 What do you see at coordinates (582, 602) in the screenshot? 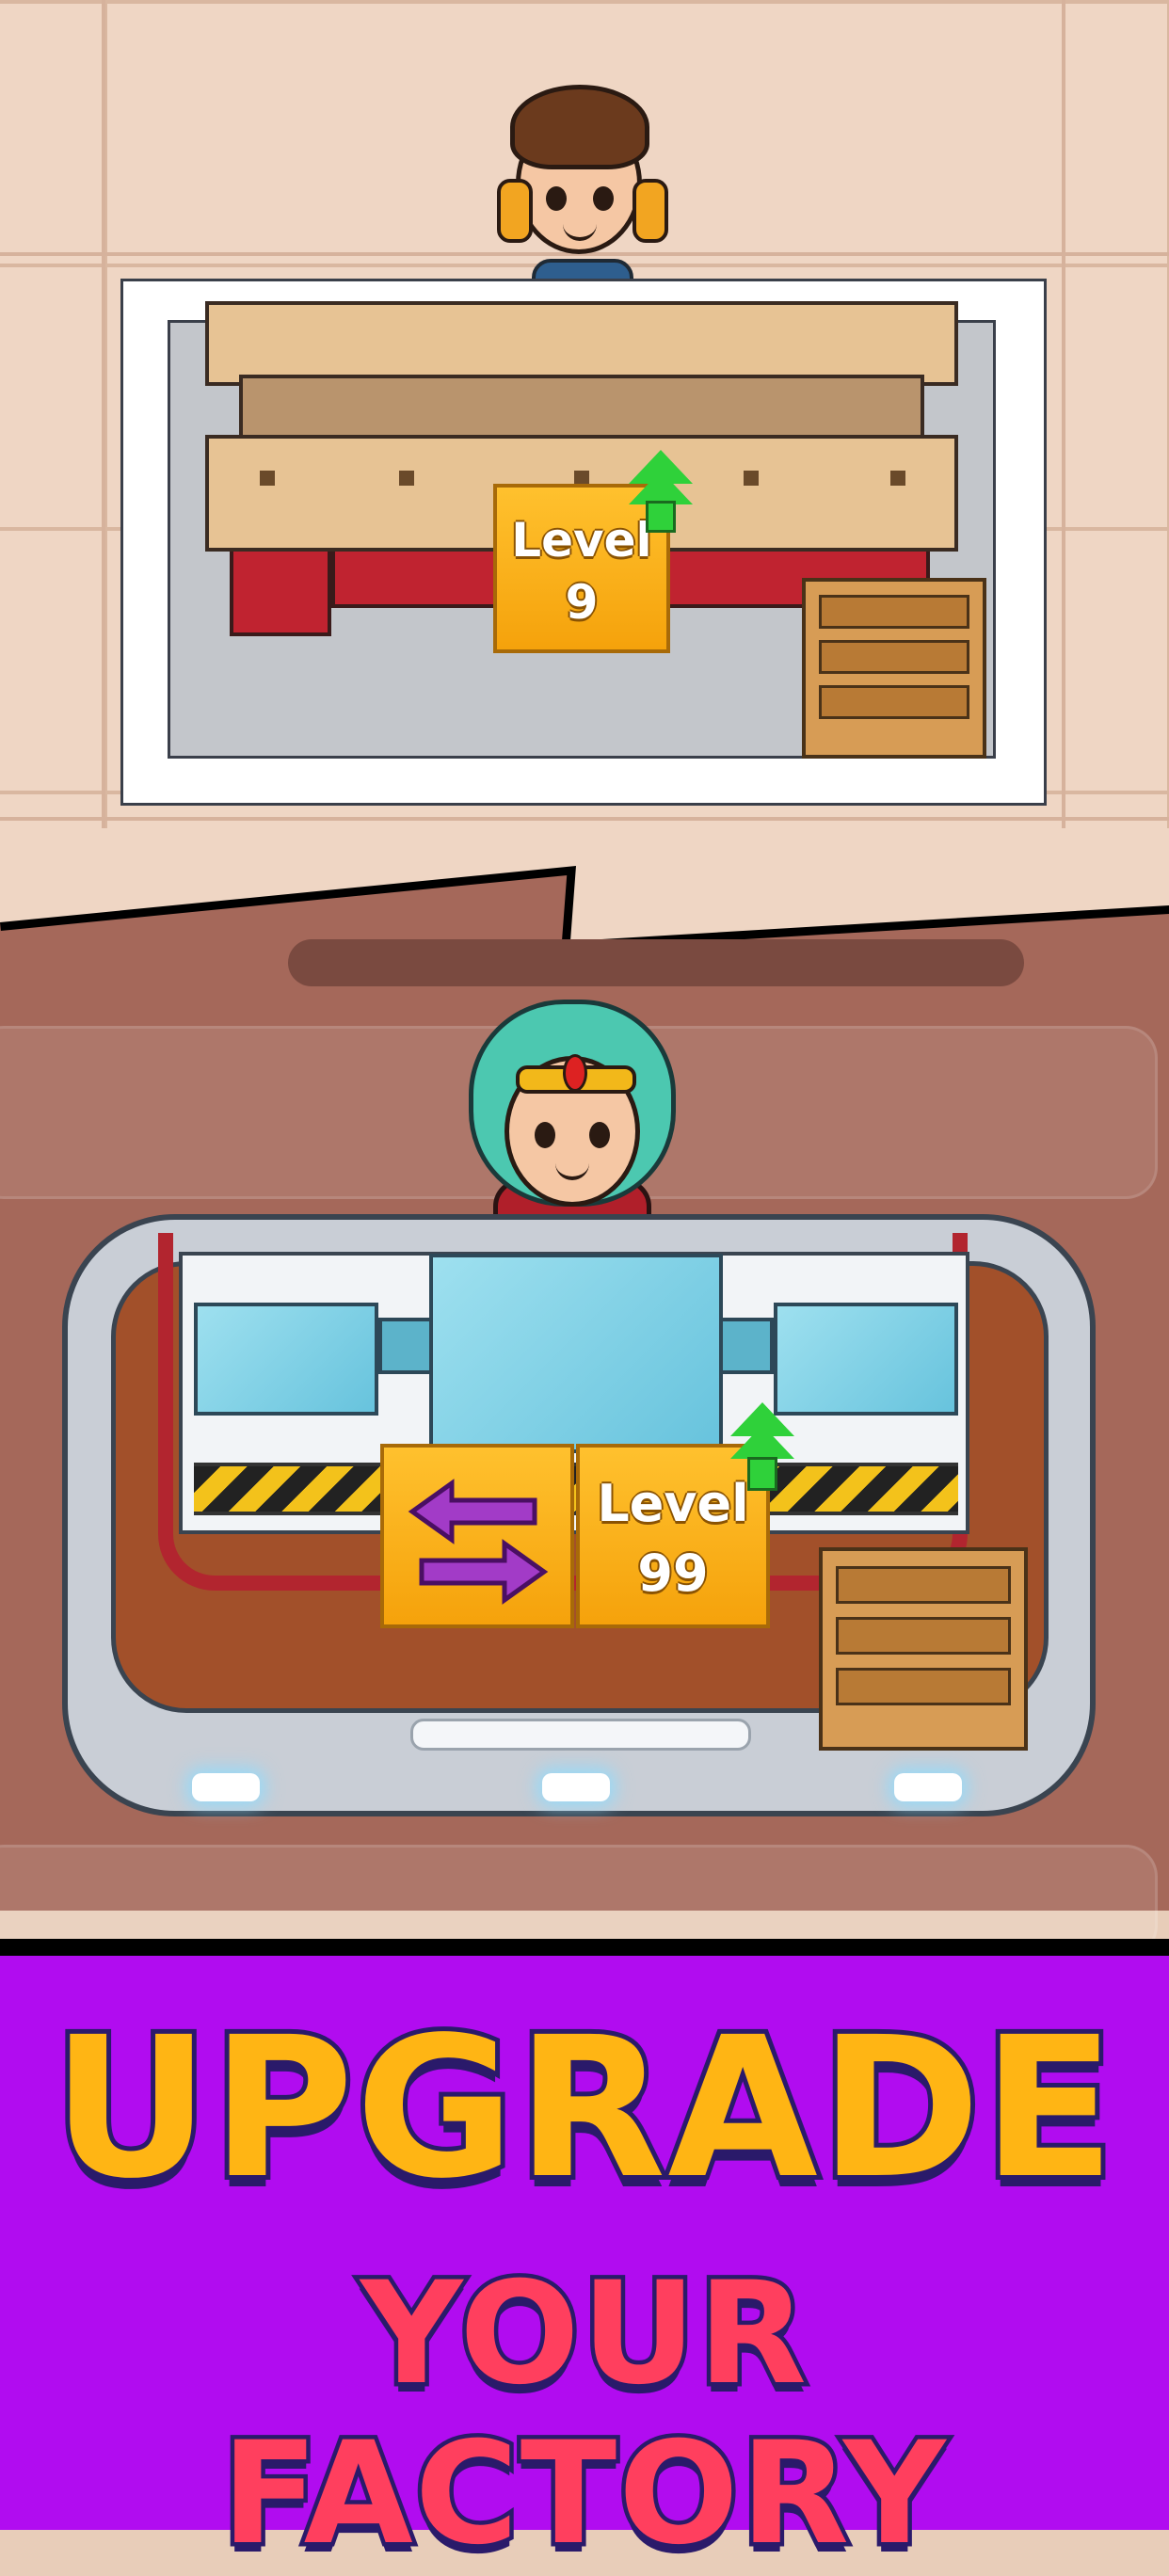
I see `level-value: 9` at bounding box center [582, 602].